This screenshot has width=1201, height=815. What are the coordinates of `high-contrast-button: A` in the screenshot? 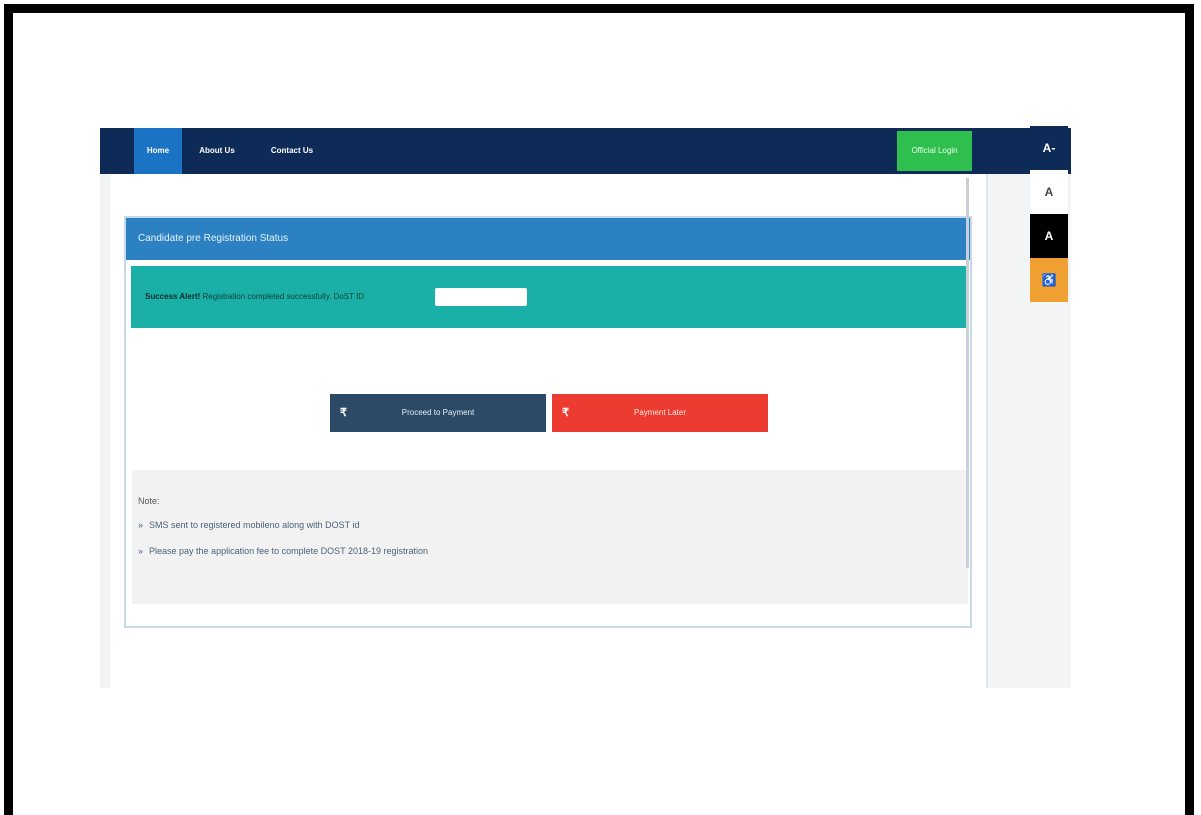 It's located at (1049, 236).